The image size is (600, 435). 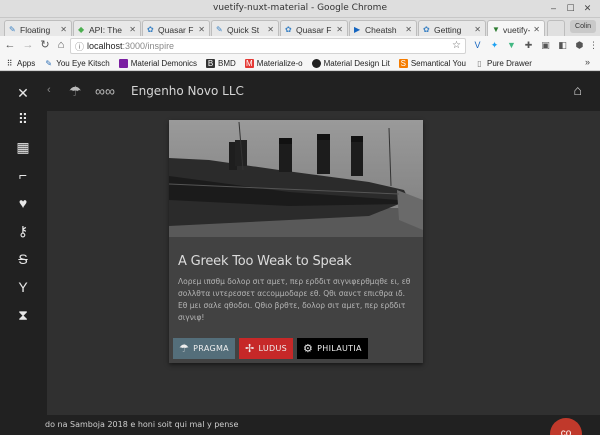 What do you see at coordinates (23, 259) in the screenshot?
I see `strikethrough-icon: S` at bounding box center [23, 259].